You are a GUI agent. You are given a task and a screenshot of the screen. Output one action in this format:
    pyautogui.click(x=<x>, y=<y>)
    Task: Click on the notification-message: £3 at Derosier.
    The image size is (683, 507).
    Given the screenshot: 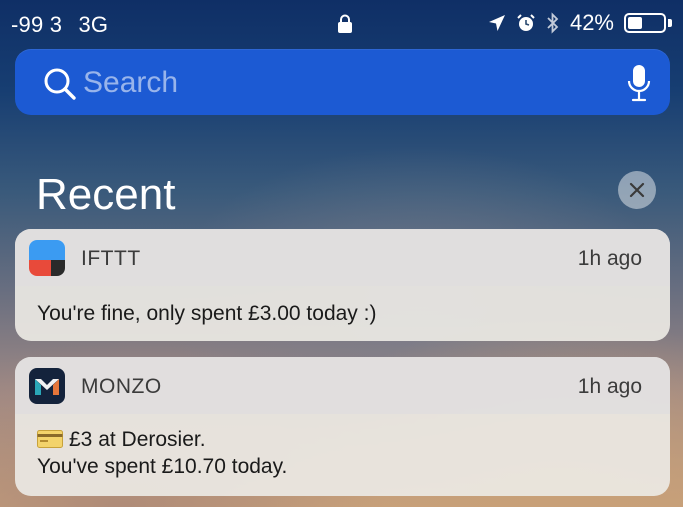 What is the action you would take?
    pyautogui.click(x=137, y=439)
    